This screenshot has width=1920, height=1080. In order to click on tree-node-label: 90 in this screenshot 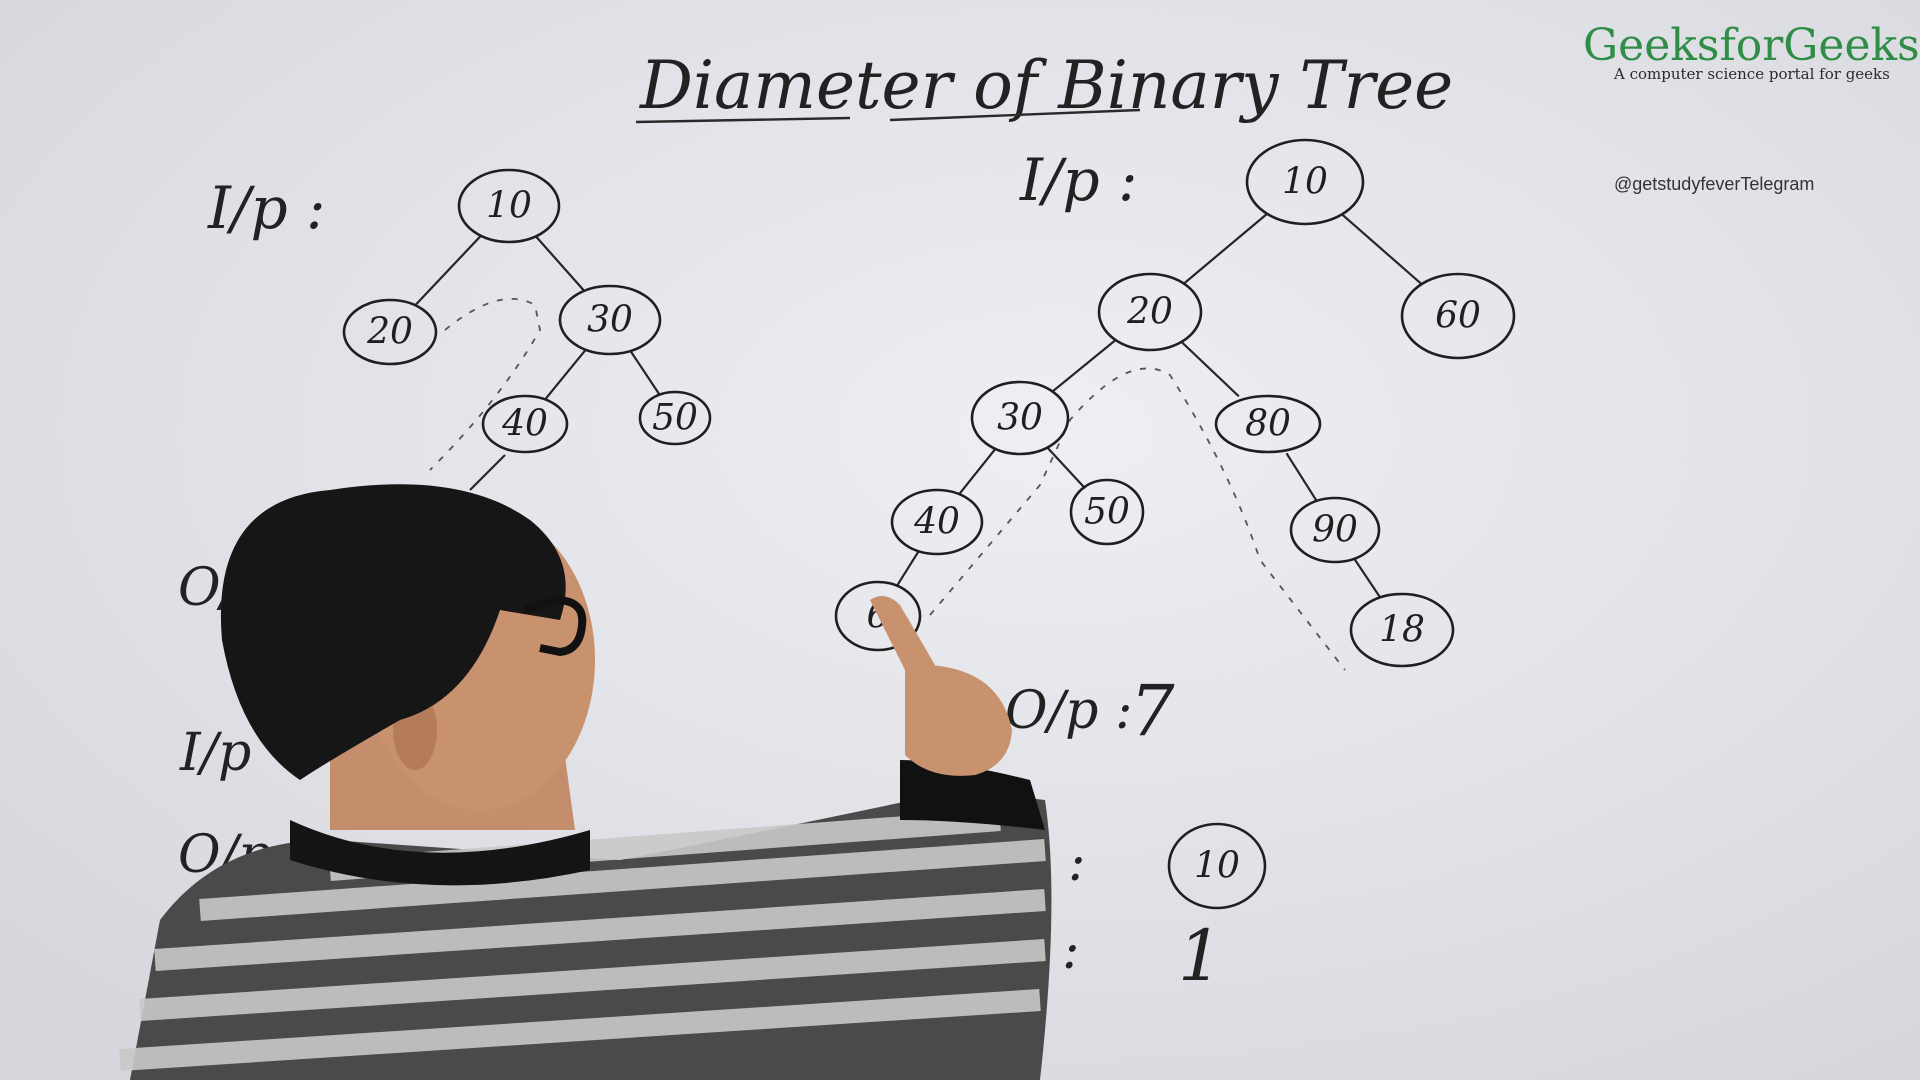, I will do `click(1335, 530)`.